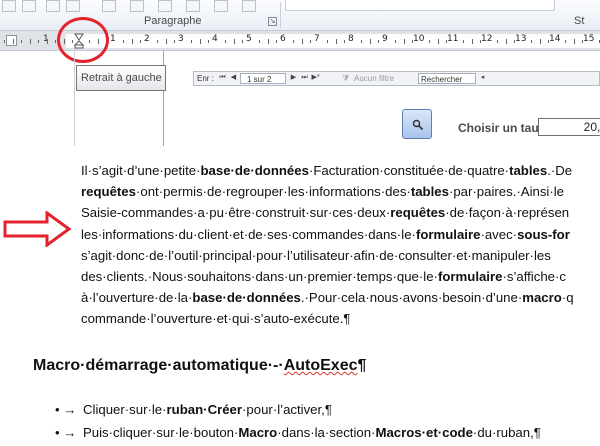 The height and width of the screenshot is (446, 600). What do you see at coordinates (482, 78) in the screenshot?
I see `scroll-left-icon: ◂` at bounding box center [482, 78].